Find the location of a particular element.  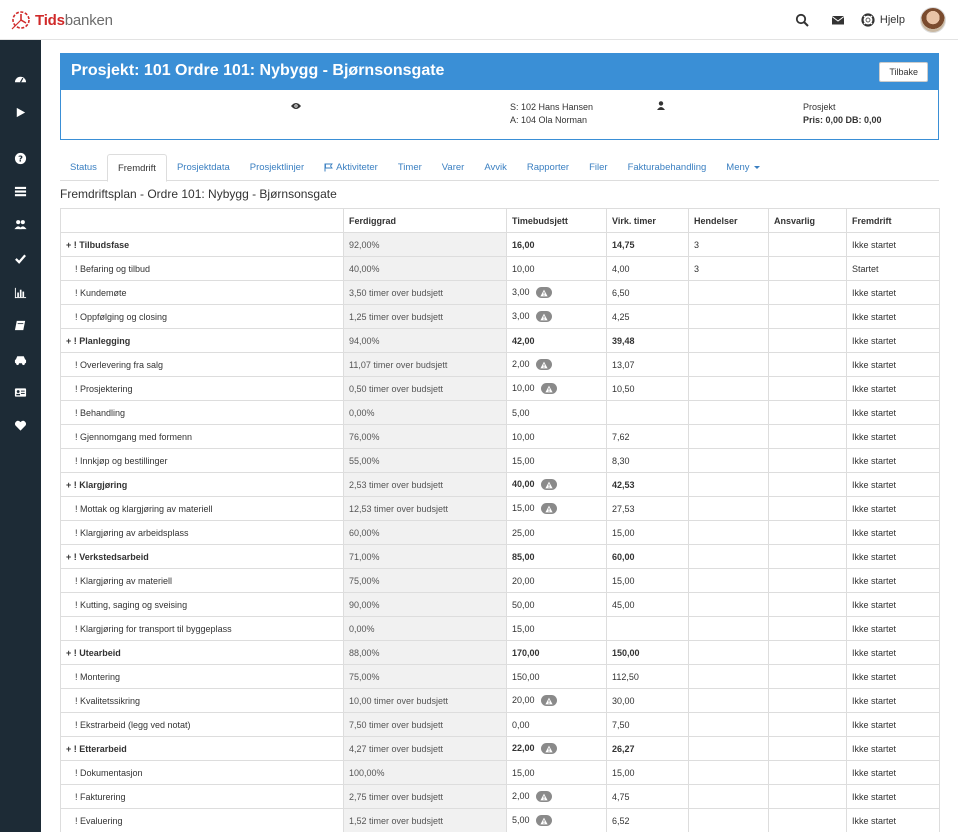

ferdiggrad-cell: 55,00% is located at coordinates (425, 460).